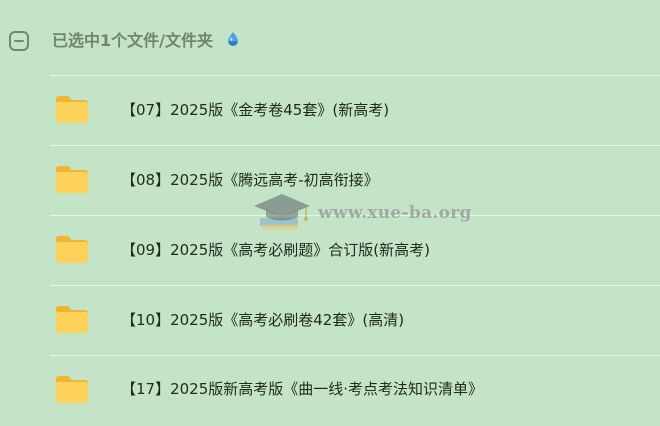  Describe the element at coordinates (302, 389) in the screenshot. I see `file-name: 【17】2025版新高考版《曲一线·考点考法知识清单》` at that location.